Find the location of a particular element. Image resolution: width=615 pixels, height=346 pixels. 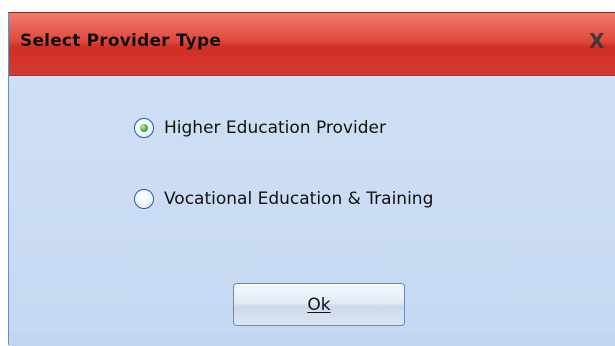

radio-unselected-icon is located at coordinates (144, 199).